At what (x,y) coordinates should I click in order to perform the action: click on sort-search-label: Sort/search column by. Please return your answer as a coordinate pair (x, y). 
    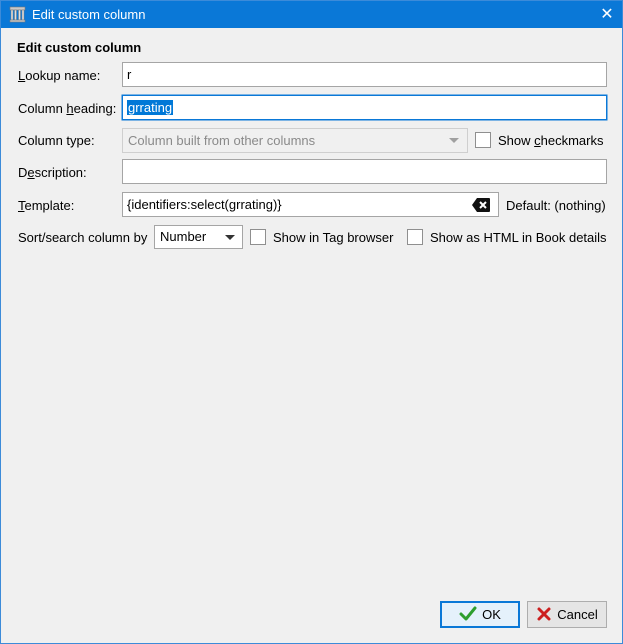
    Looking at the image, I should click on (83, 237).